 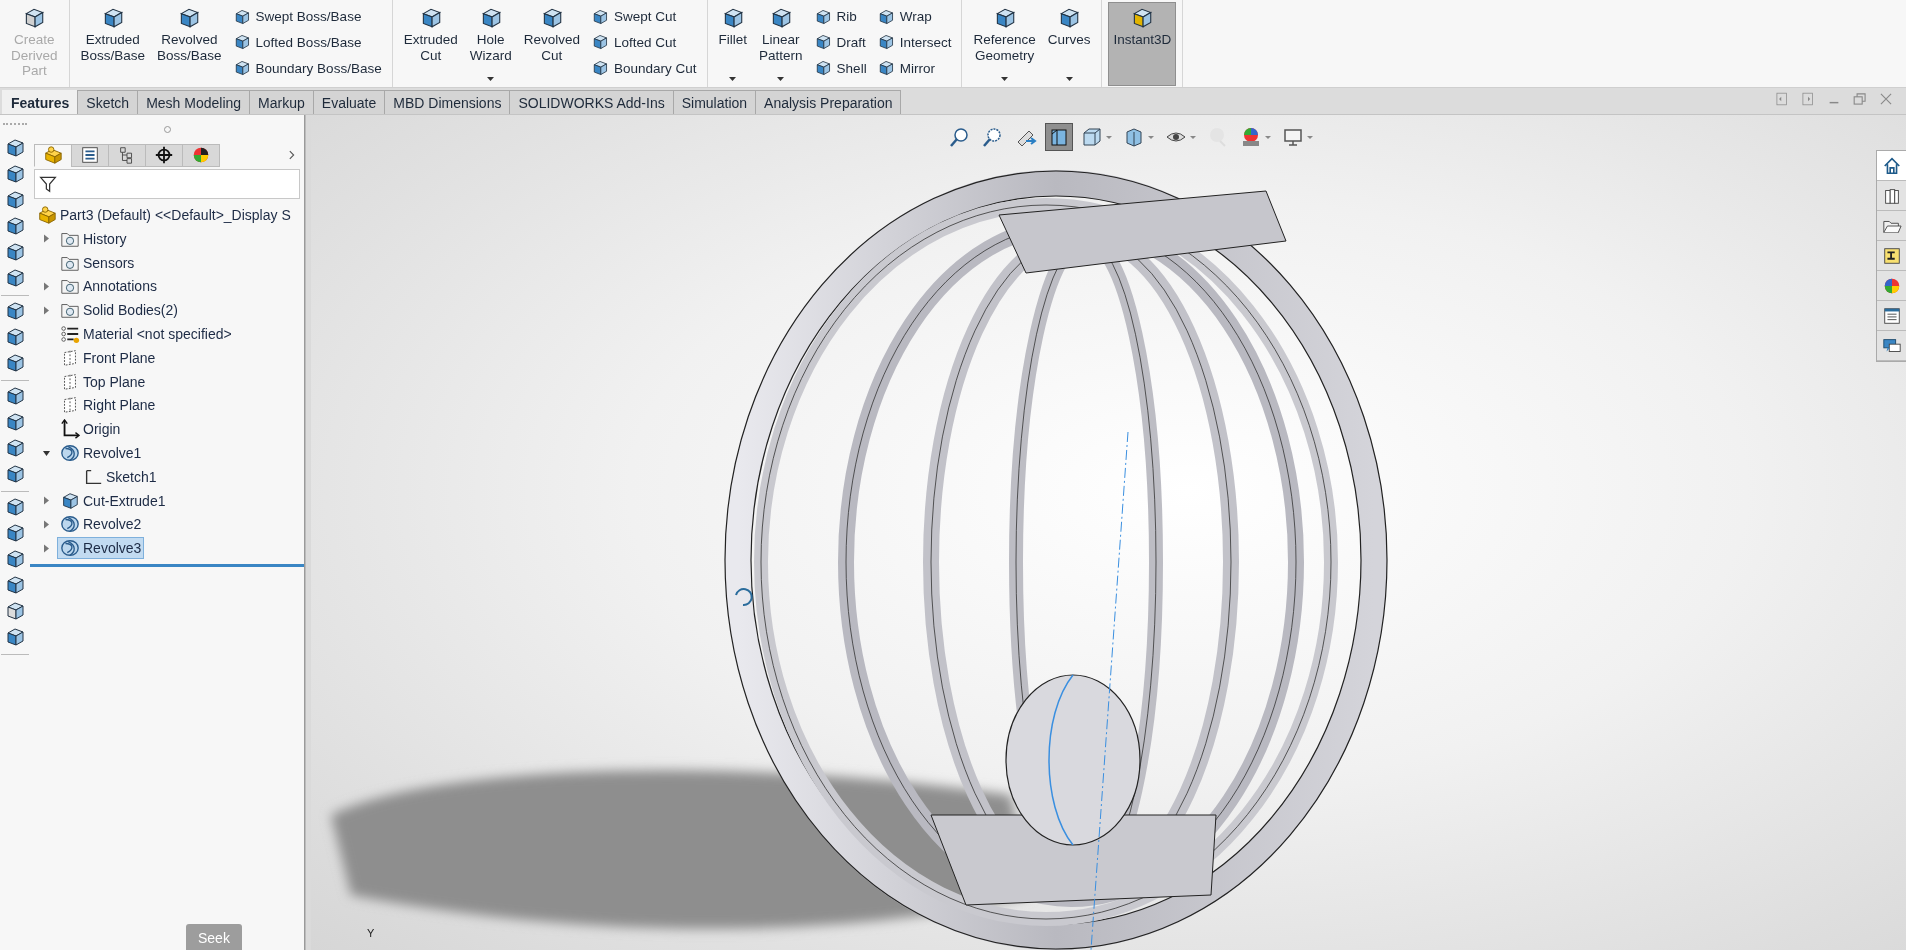 I want to click on ribbon-button: Extruded Boss/Base, so click(x=113, y=44).